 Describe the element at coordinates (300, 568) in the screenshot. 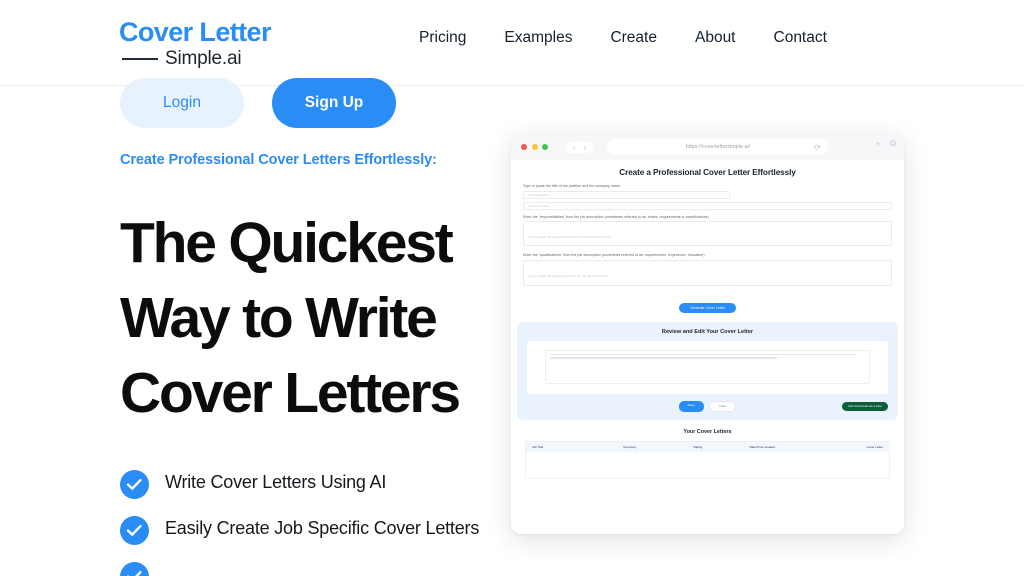

I see `list-item` at that location.